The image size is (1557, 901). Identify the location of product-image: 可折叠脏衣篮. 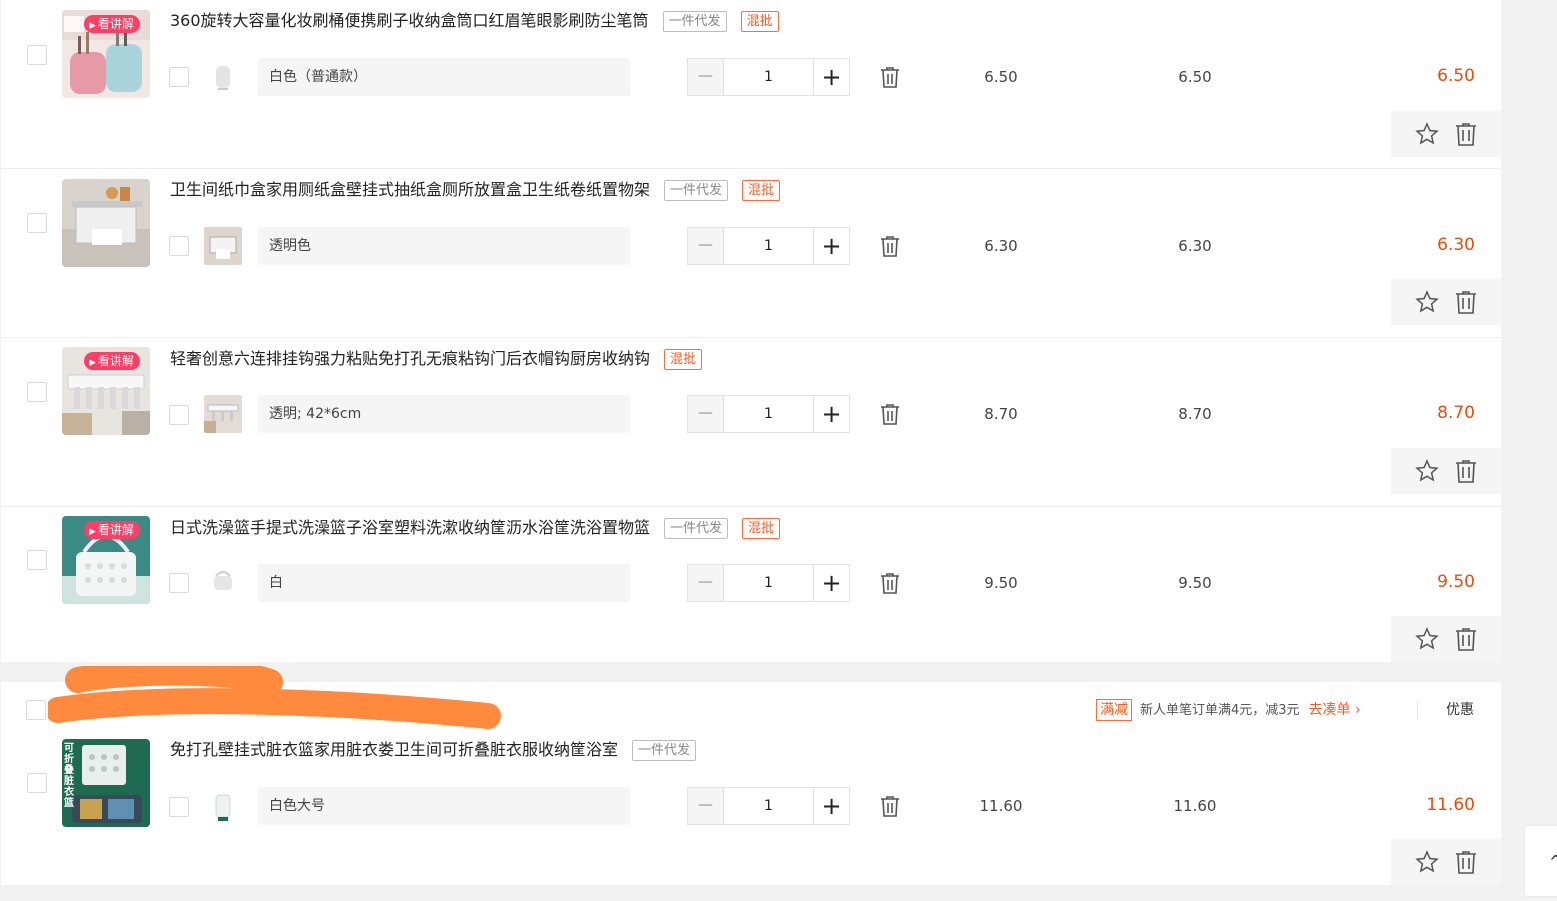
(106, 783).